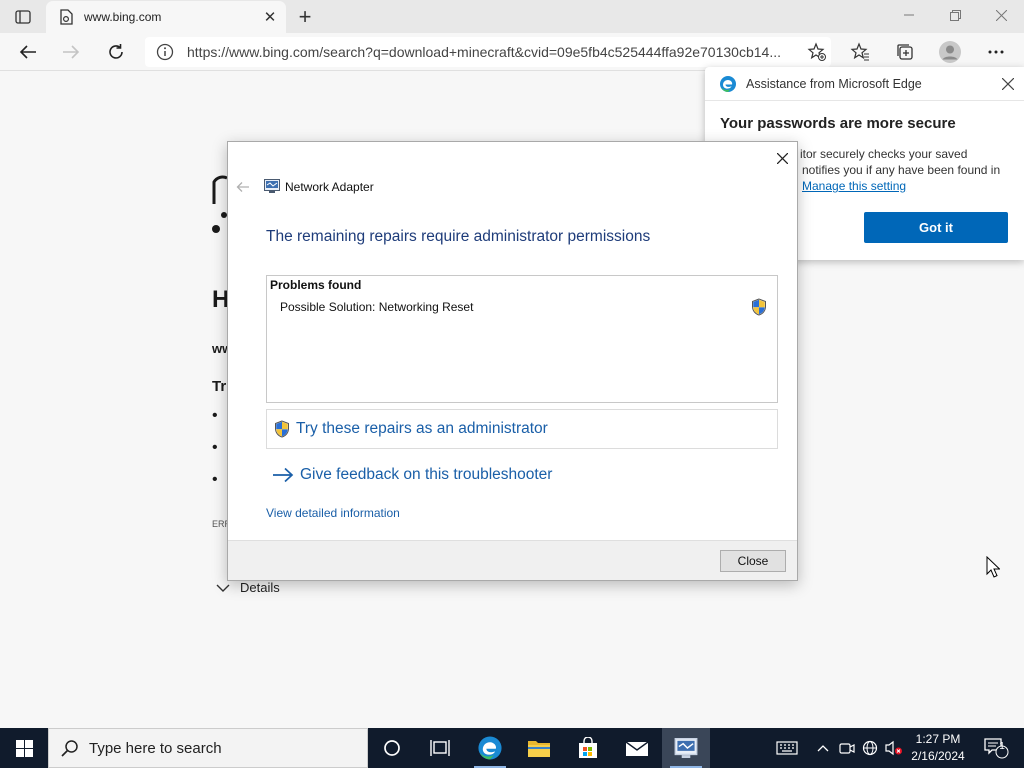 Image resolution: width=1024 pixels, height=768 pixels. I want to click on dialog-back-button, so click(243, 187).